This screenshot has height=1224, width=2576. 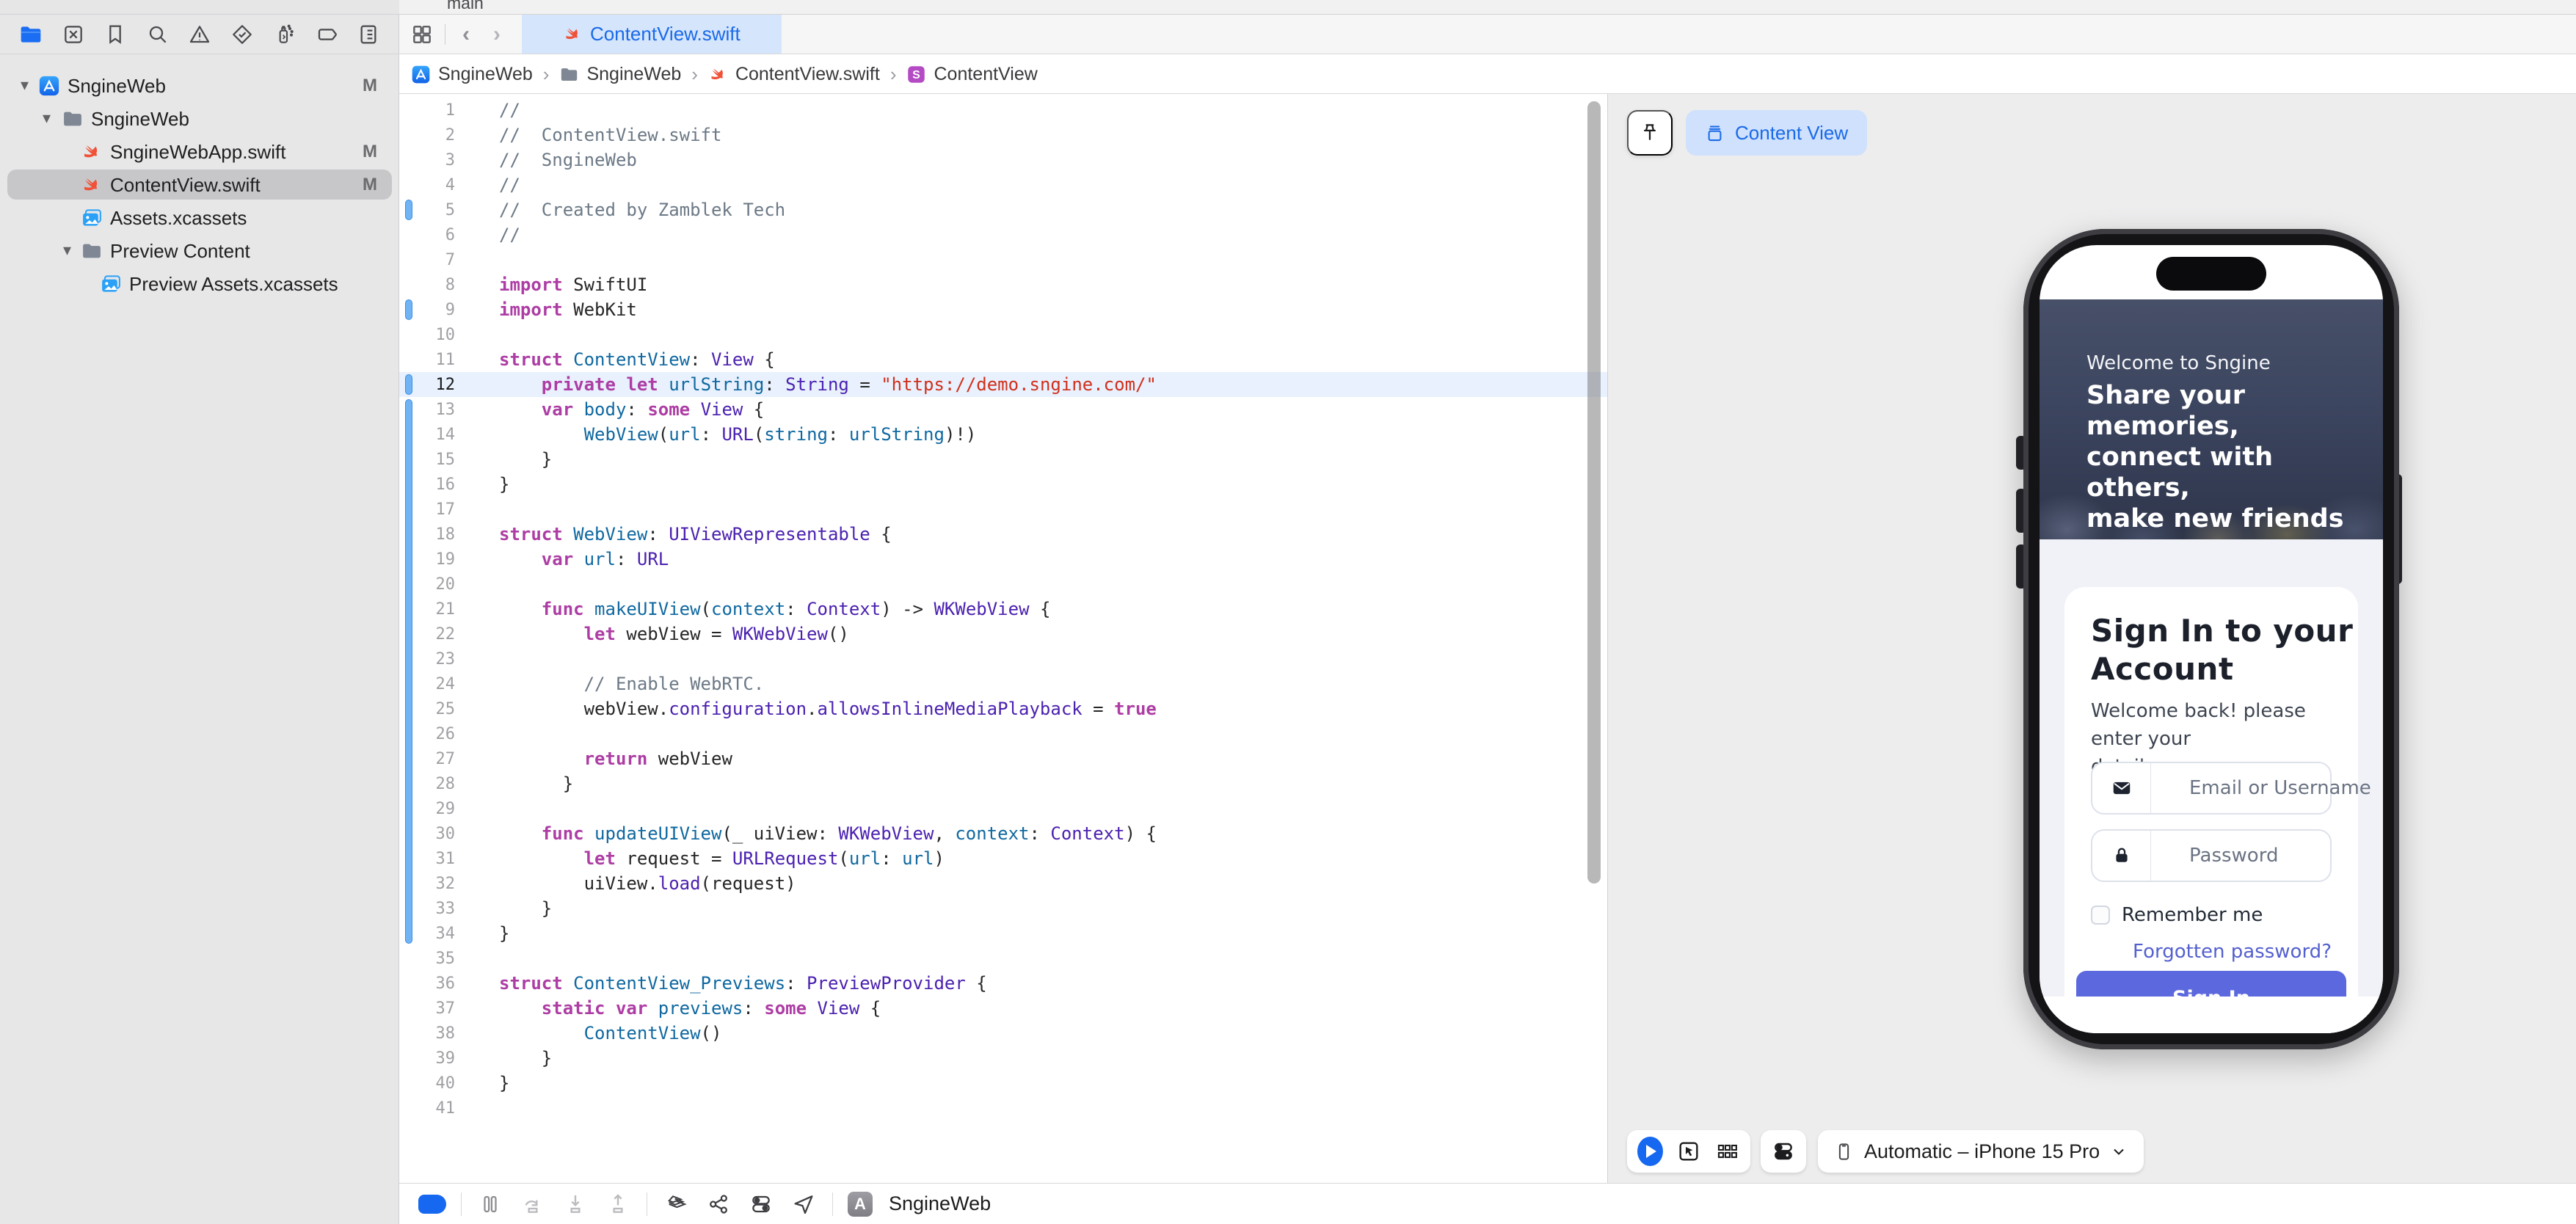 I want to click on code-text: //, so click(x=509, y=110).